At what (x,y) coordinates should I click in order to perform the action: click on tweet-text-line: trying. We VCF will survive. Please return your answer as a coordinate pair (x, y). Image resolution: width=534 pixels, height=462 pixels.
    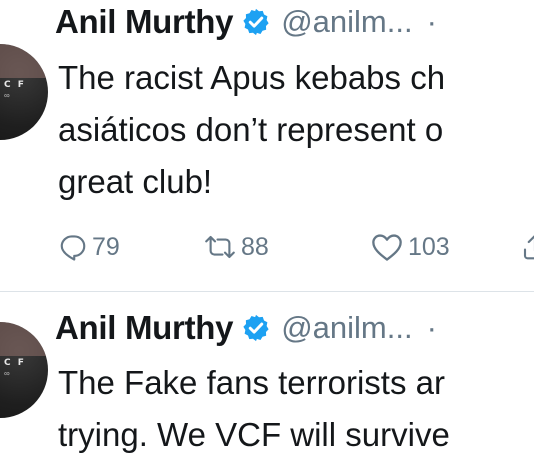
    Looking at the image, I should click on (254, 434).